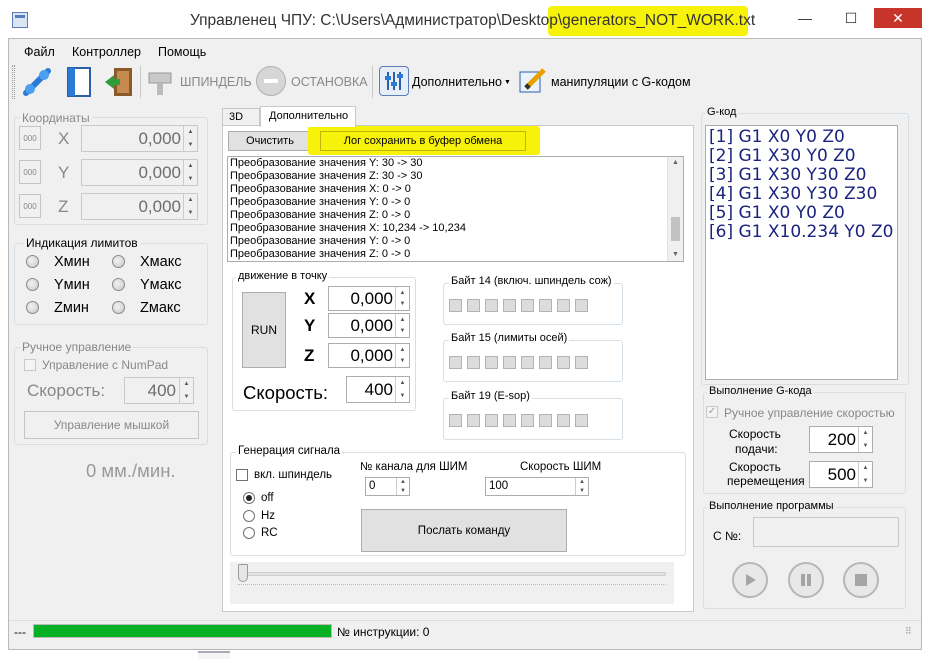 The height and width of the screenshot is (663, 930). Describe the element at coordinates (457, 82) in the screenshot. I see `extra-menu-button: Дополнительно` at that location.